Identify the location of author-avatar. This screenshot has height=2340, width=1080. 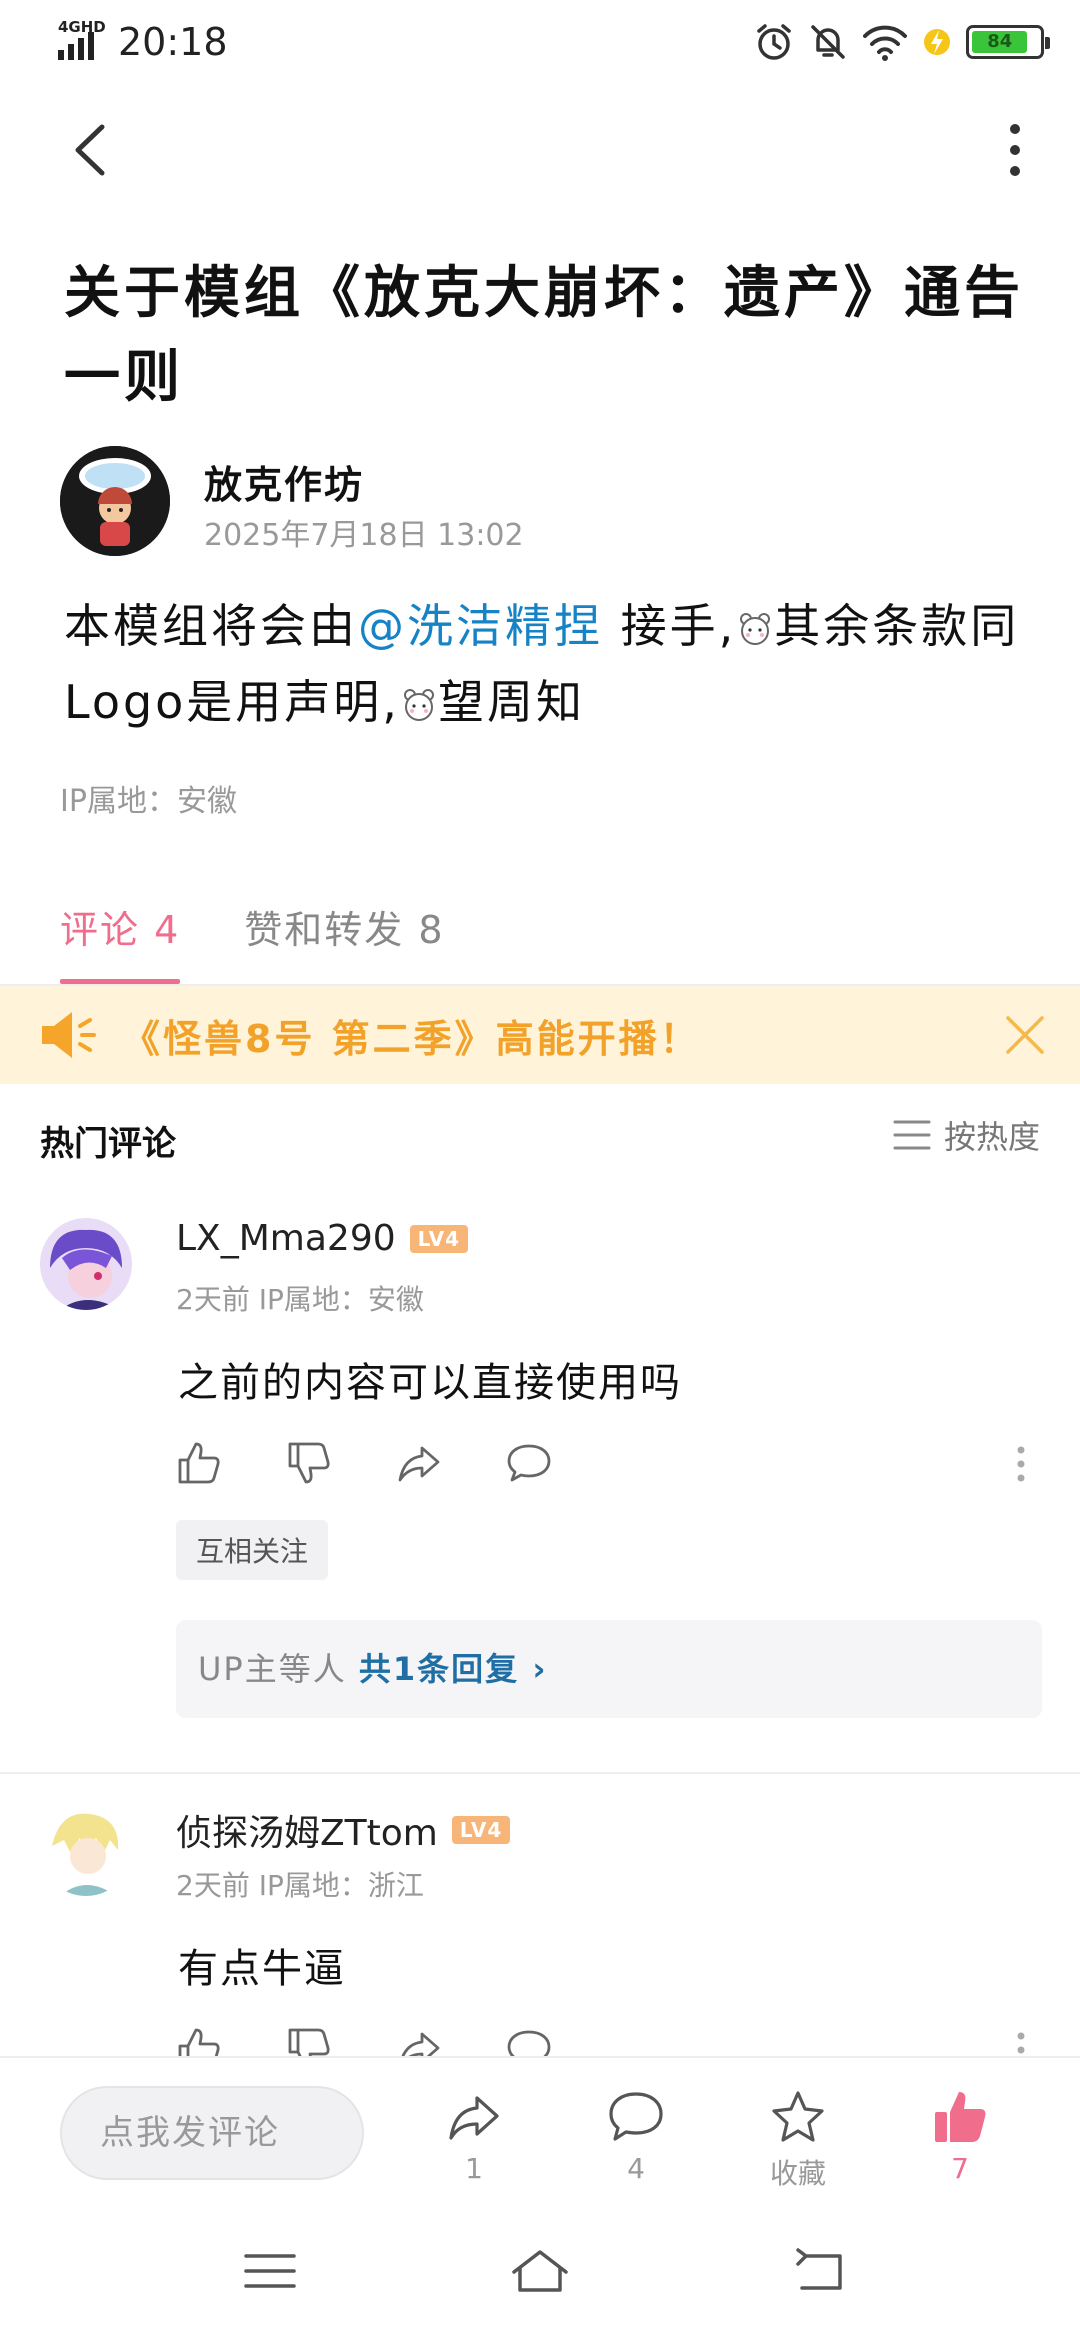
(115, 501).